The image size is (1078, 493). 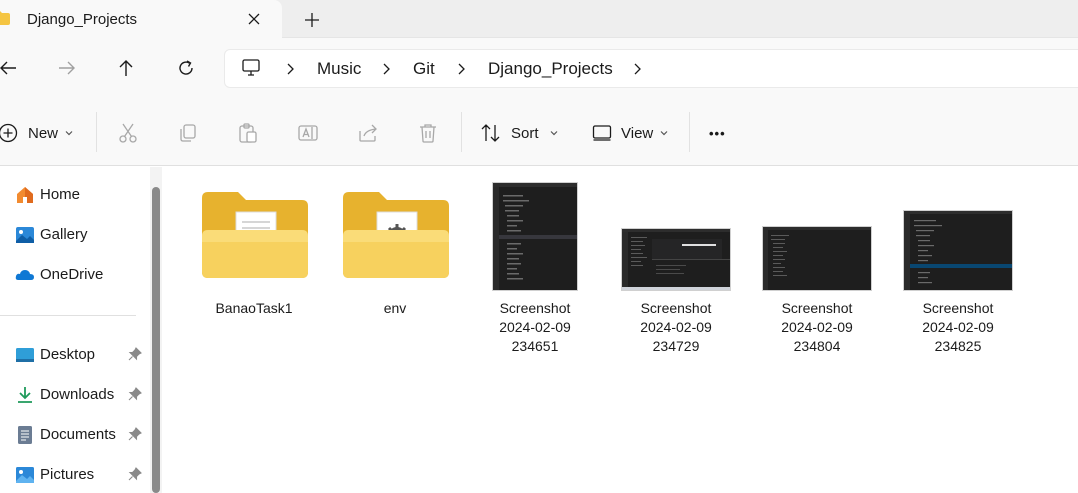 I want to click on sidebar-item-label: Pictures, so click(x=67, y=474).